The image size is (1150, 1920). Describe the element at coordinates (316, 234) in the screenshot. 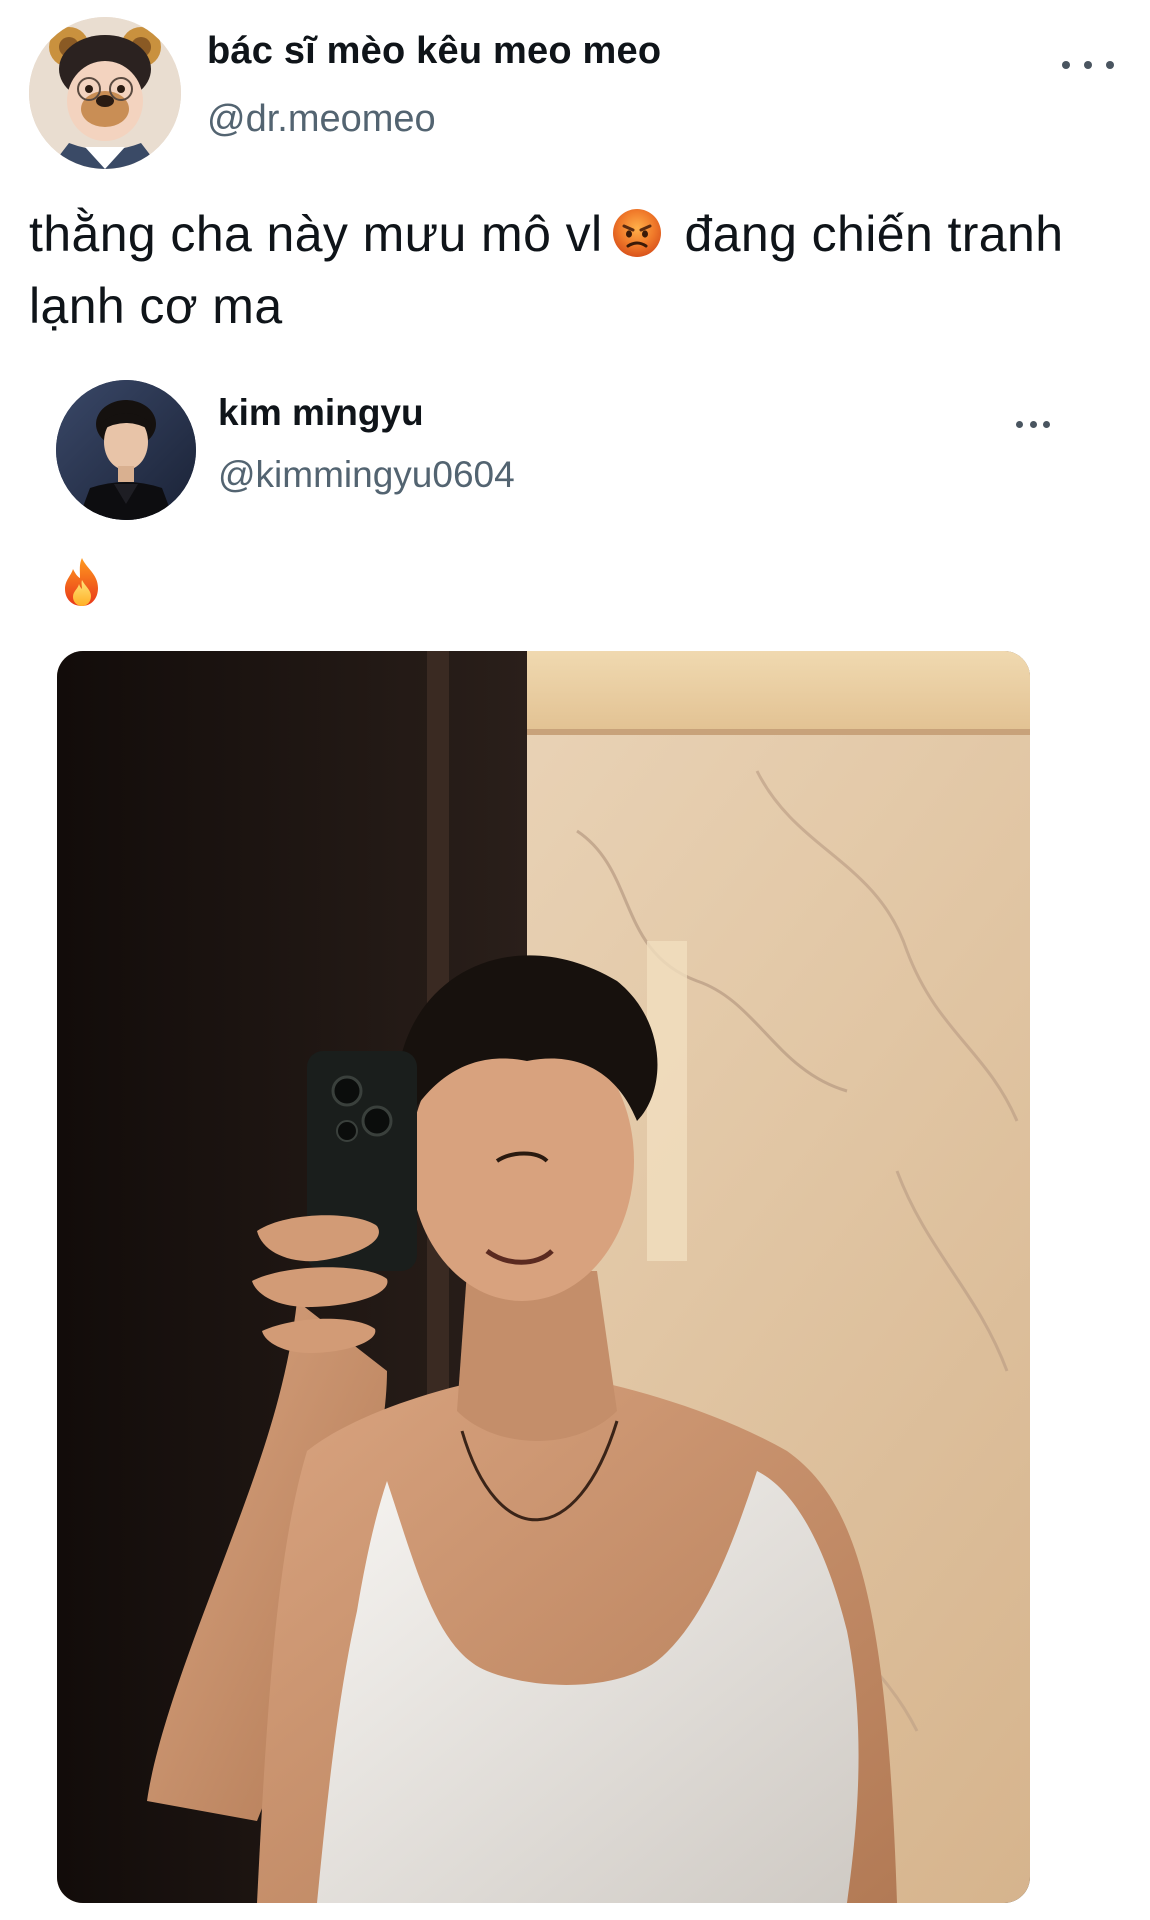

I see `post-text-part-1: thằng cha này mưu mô vl` at that location.